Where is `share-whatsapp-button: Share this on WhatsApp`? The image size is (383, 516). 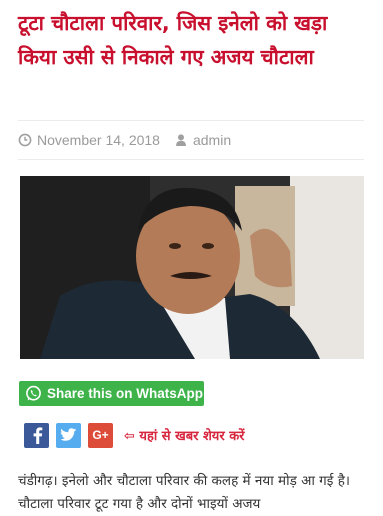 share-whatsapp-button: Share this on WhatsApp is located at coordinates (111, 393).